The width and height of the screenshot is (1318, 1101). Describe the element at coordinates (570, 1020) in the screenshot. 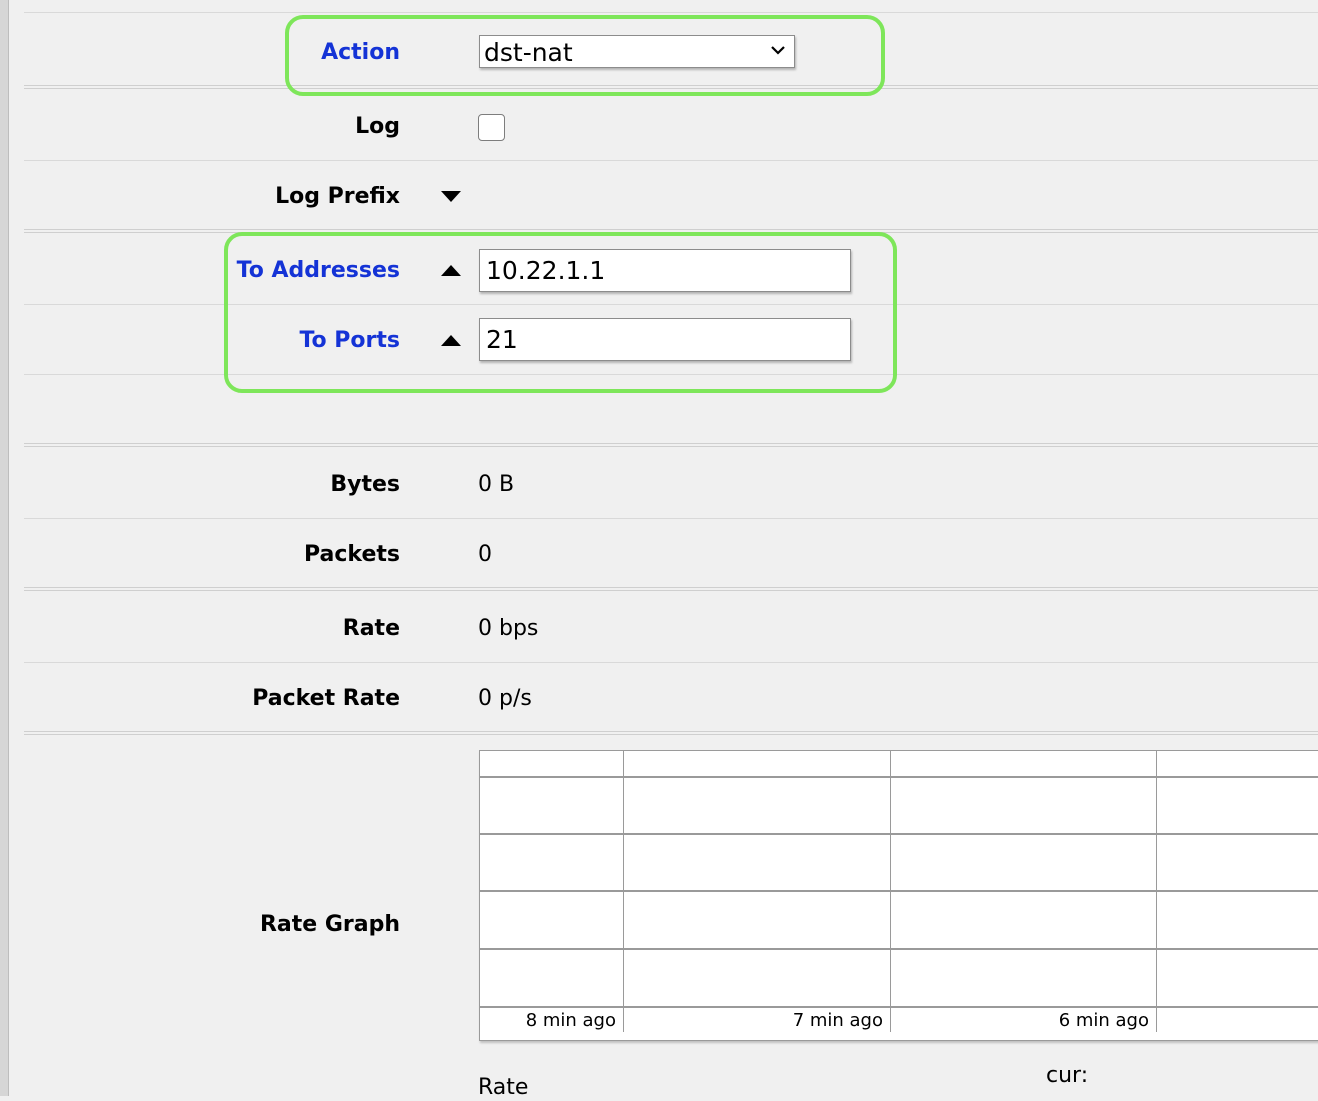

I see `graph-time-label: 8 min ago` at that location.